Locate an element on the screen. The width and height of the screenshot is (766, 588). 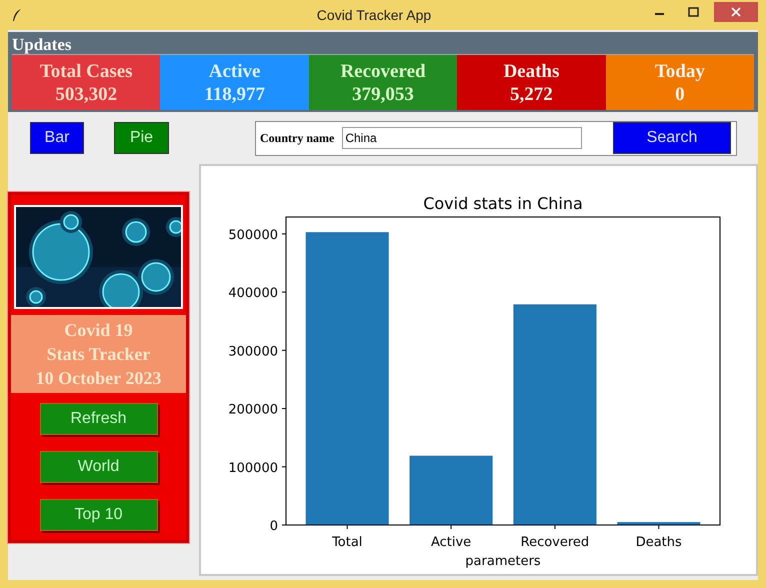
maximize-icon is located at coordinates (694, 12).